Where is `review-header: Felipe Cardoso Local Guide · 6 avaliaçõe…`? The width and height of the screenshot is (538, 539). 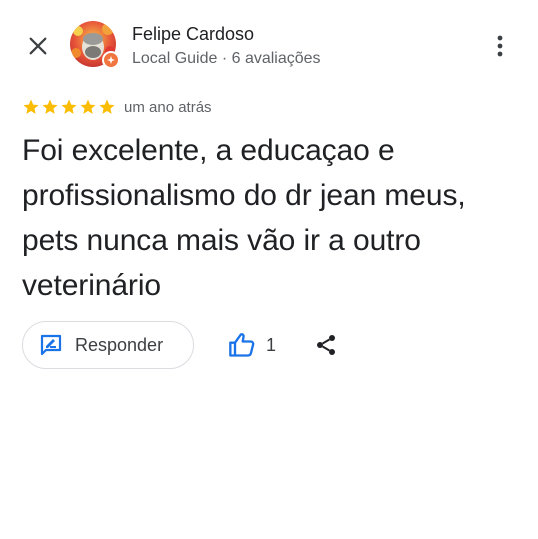
review-header: Felipe Cardoso Local Guide · 6 avaliaçõe… is located at coordinates (269, 46).